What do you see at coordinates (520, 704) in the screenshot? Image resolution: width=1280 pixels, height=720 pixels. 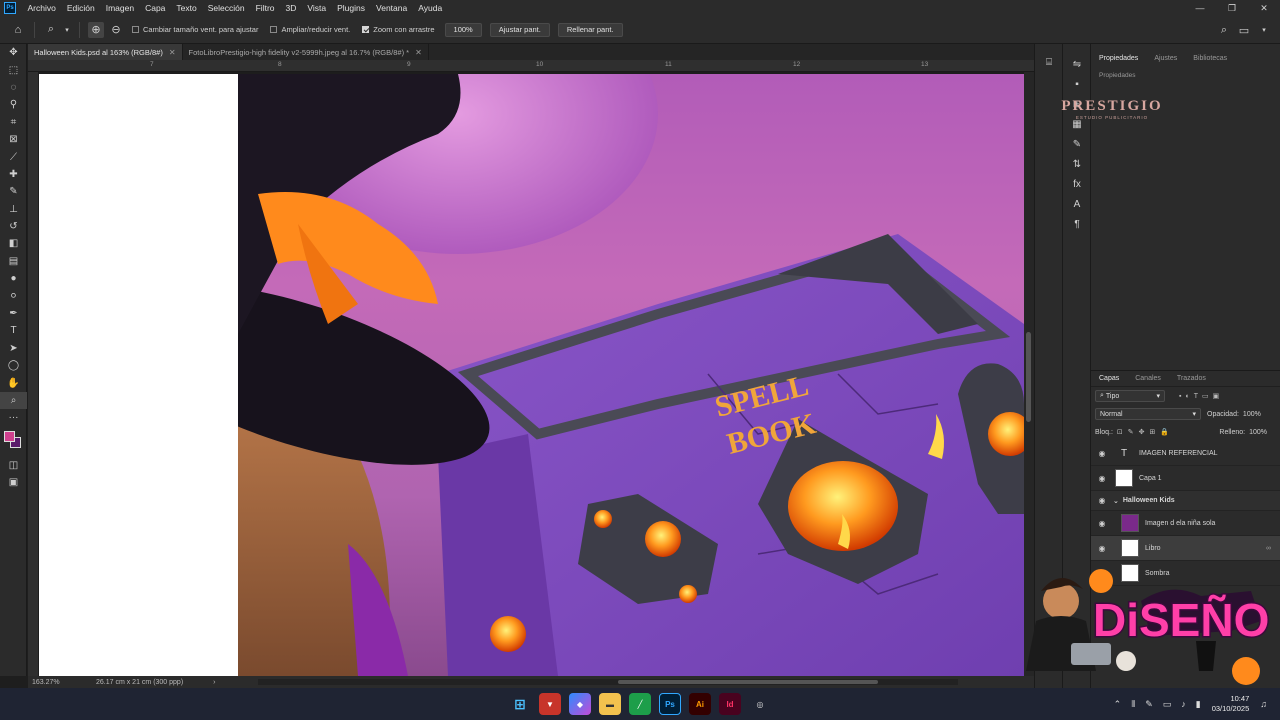 I see `windows-start-icon: ⊞` at bounding box center [520, 704].